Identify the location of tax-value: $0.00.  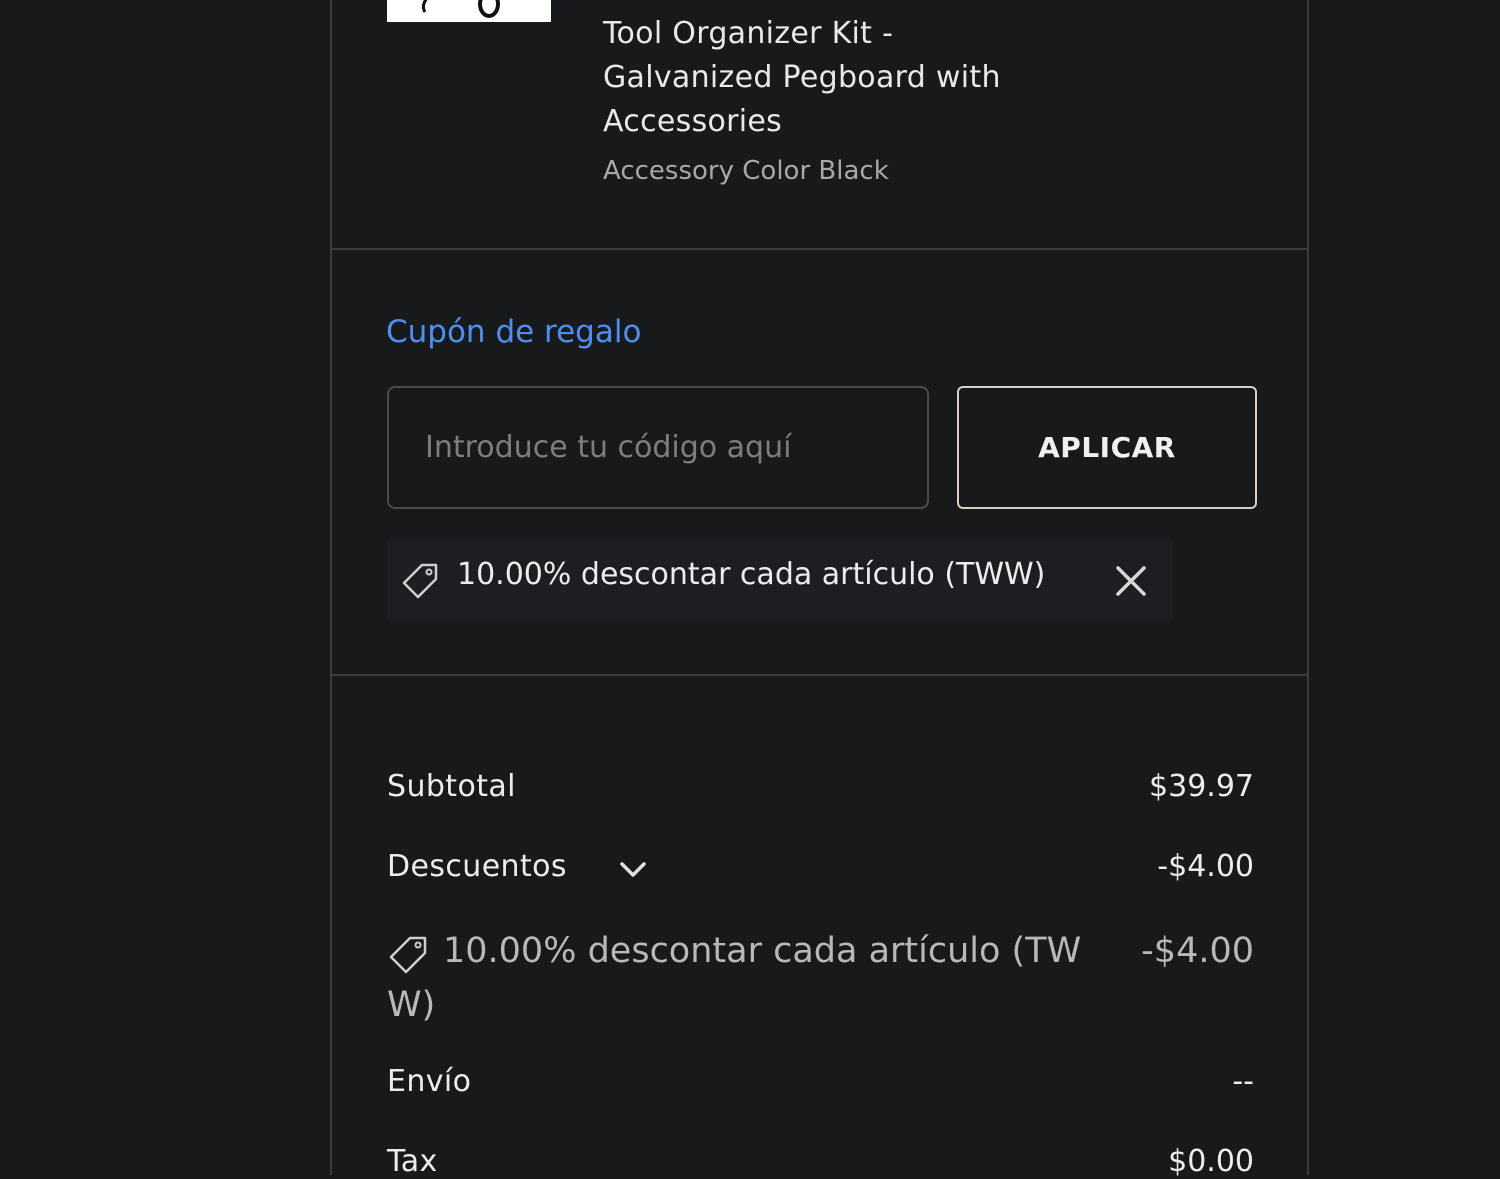
(1211, 1161).